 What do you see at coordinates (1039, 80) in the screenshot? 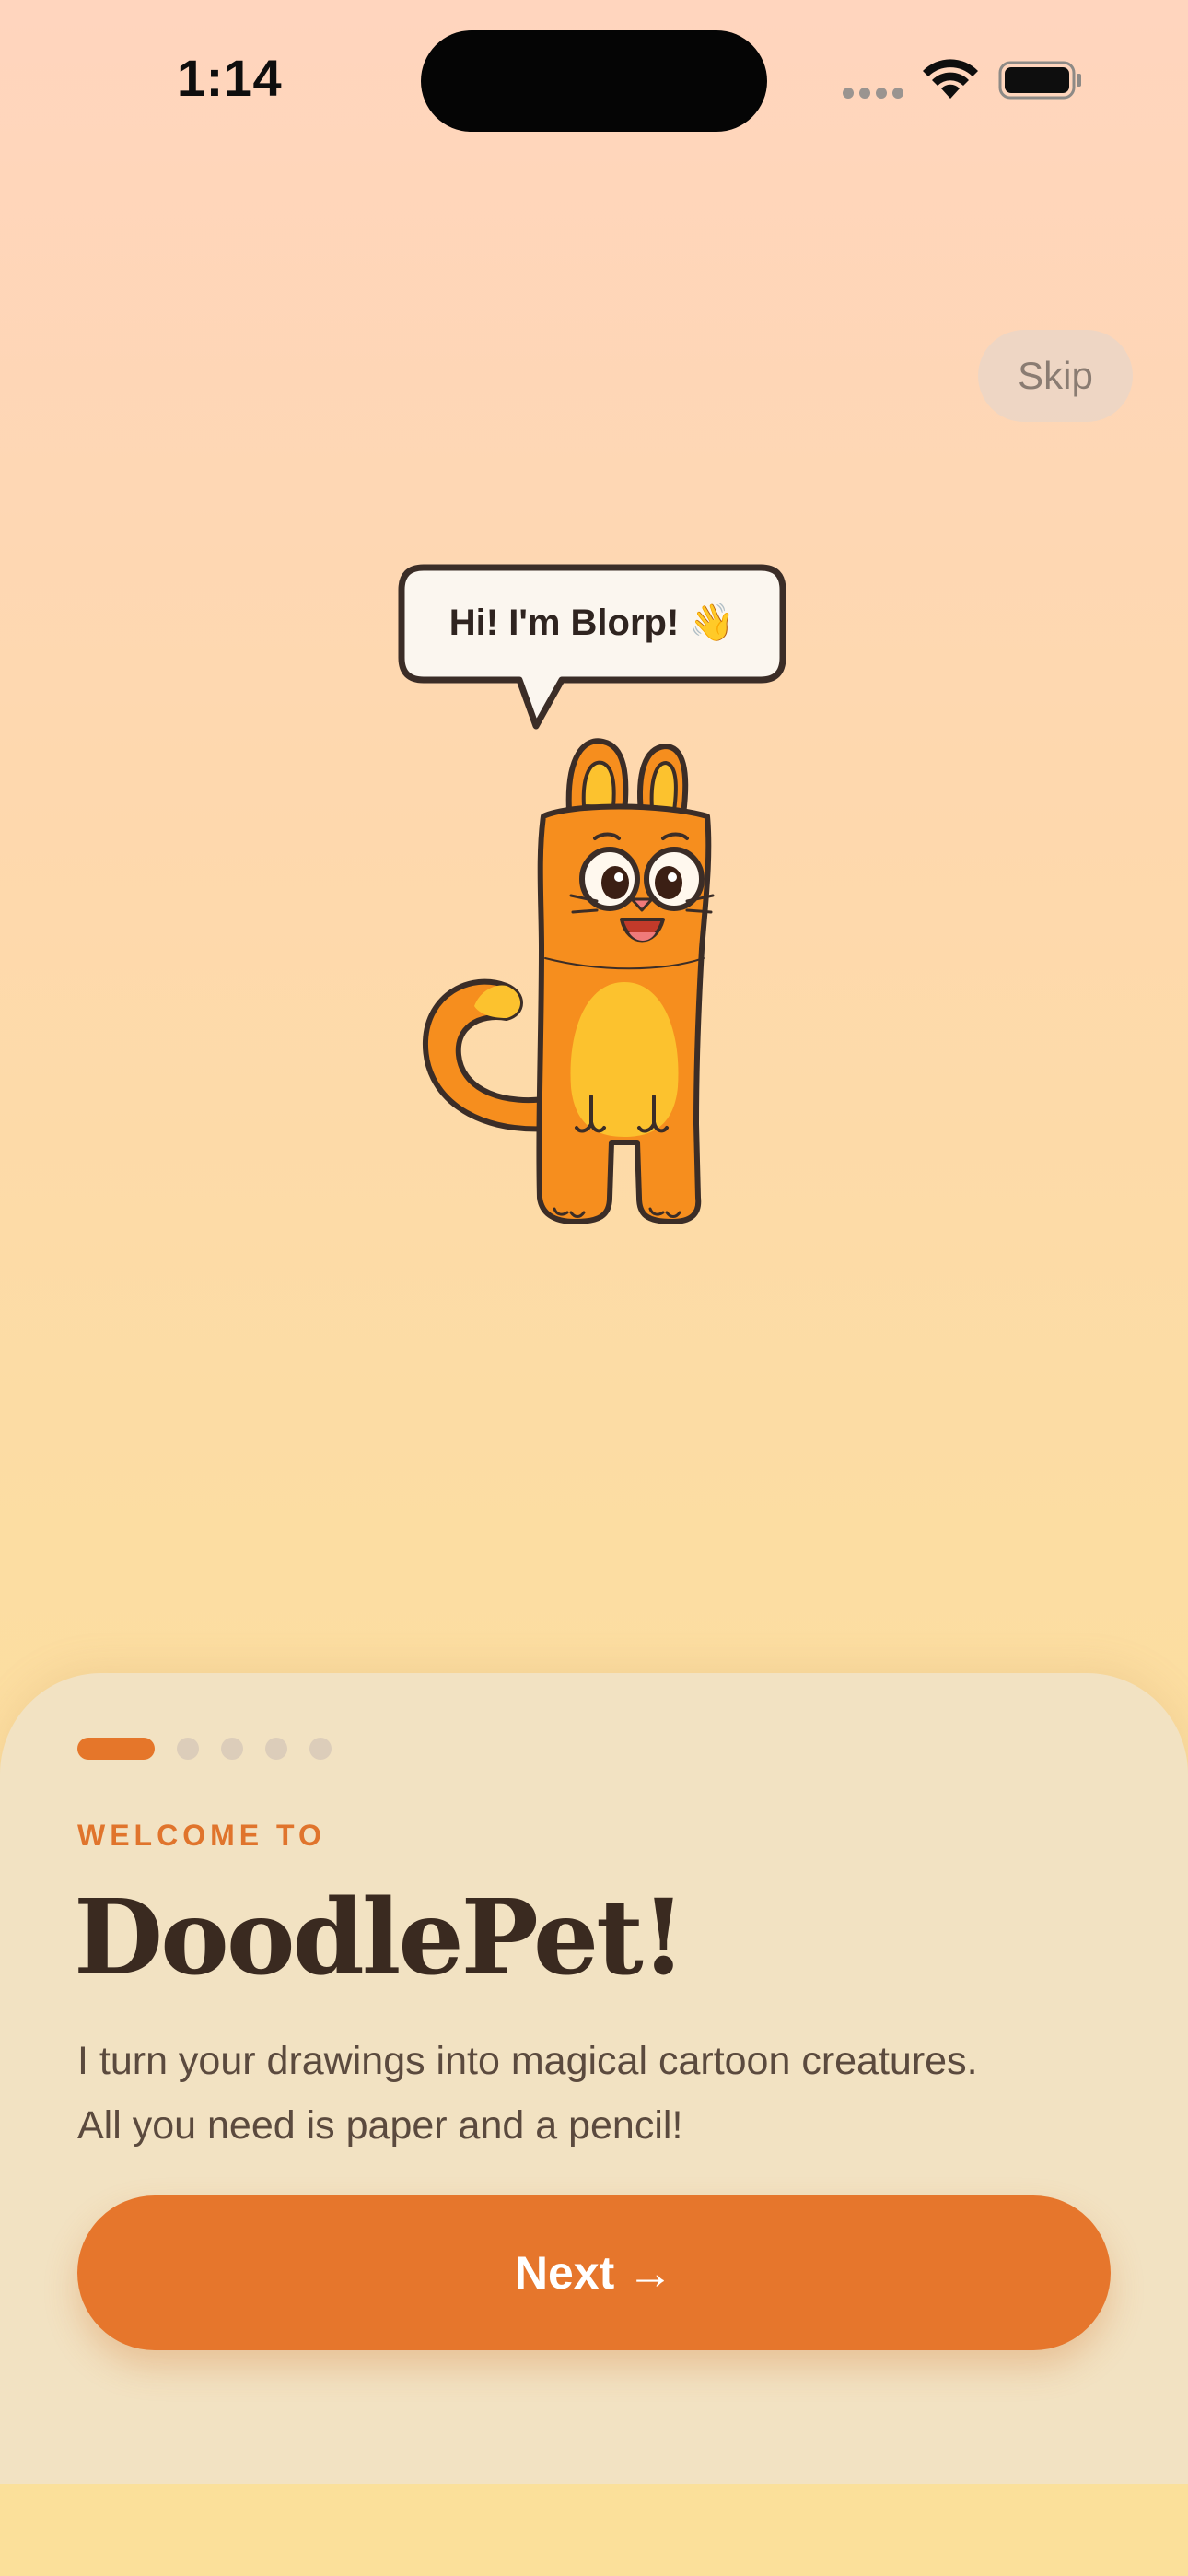
I see `battery-icon` at bounding box center [1039, 80].